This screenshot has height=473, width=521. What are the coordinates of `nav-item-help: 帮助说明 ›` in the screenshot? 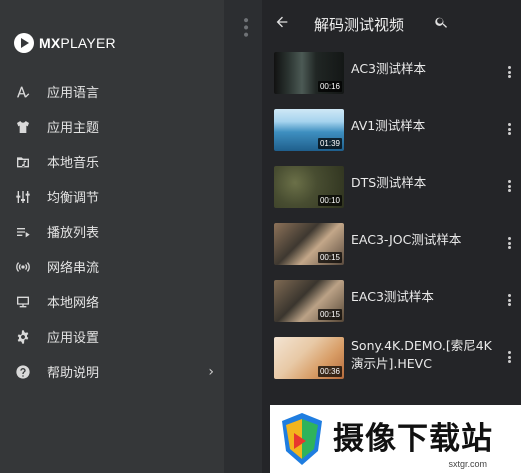 It's located at (112, 371).